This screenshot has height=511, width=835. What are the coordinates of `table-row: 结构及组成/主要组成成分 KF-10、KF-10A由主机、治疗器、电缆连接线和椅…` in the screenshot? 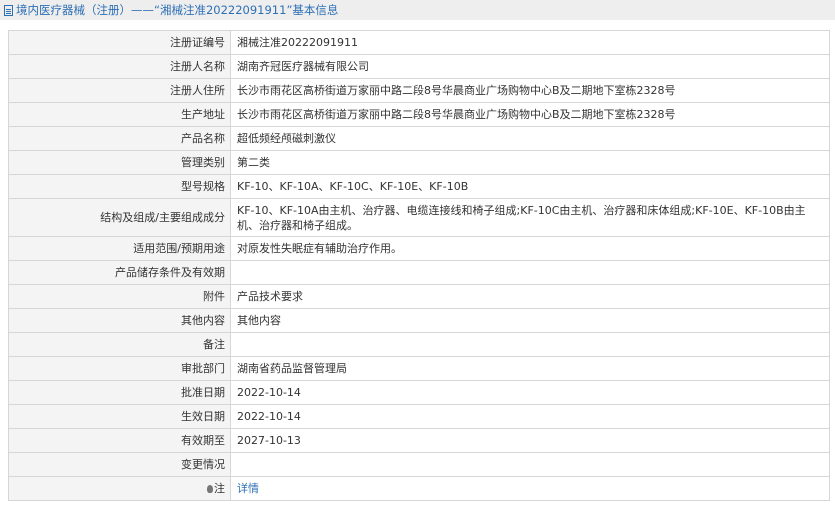 It's located at (419, 217).